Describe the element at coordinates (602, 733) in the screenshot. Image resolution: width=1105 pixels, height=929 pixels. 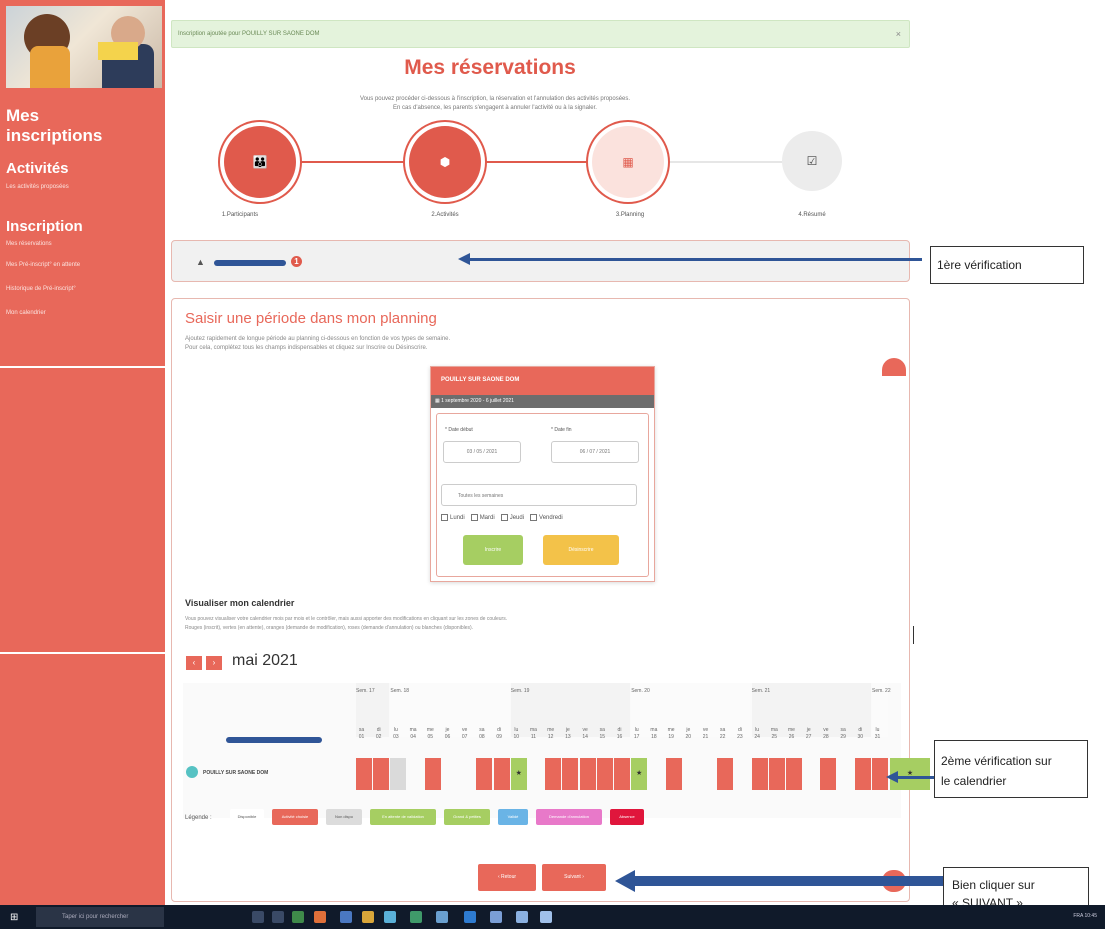
I see `day-header: sa 15` at that location.